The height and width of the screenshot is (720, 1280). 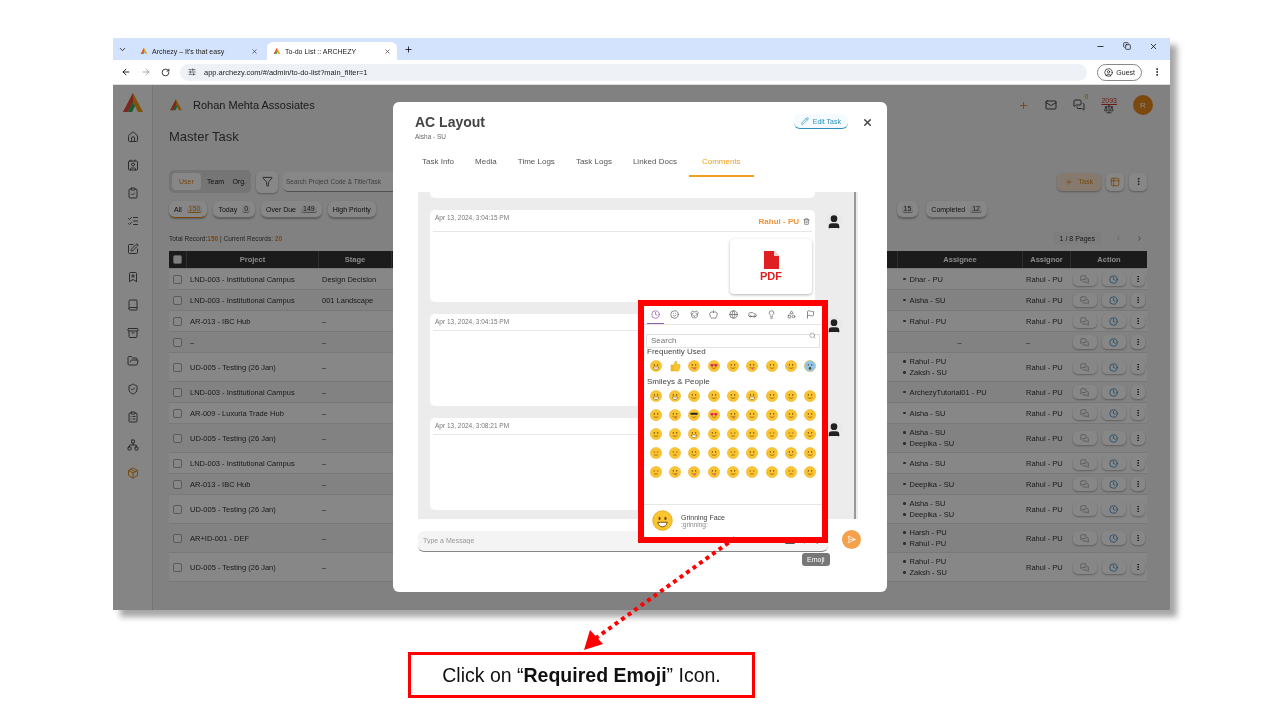 What do you see at coordinates (1051, 105) in the screenshot?
I see `mail-icon` at bounding box center [1051, 105].